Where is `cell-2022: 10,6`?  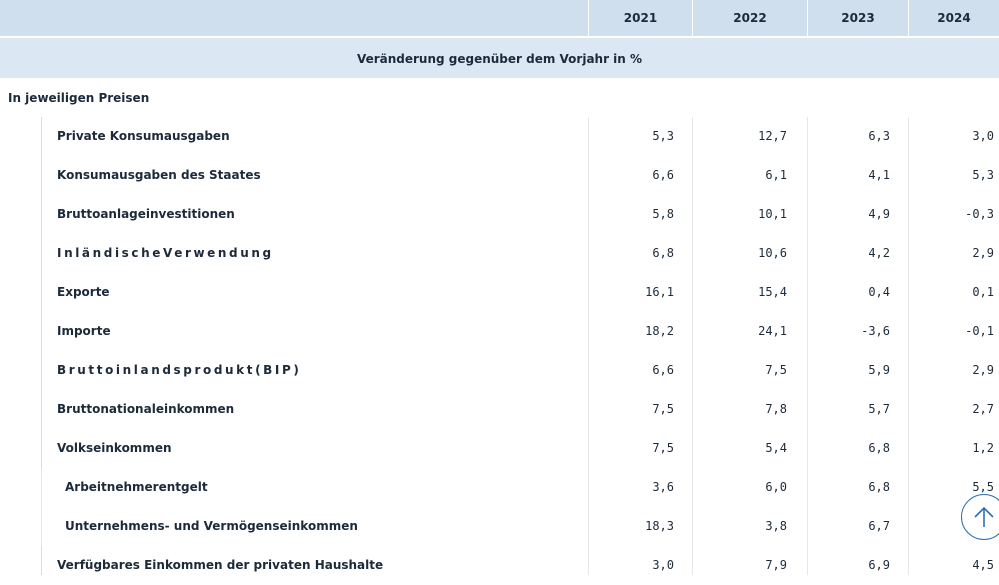
cell-2022: 10,6 is located at coordinates (772, 253).